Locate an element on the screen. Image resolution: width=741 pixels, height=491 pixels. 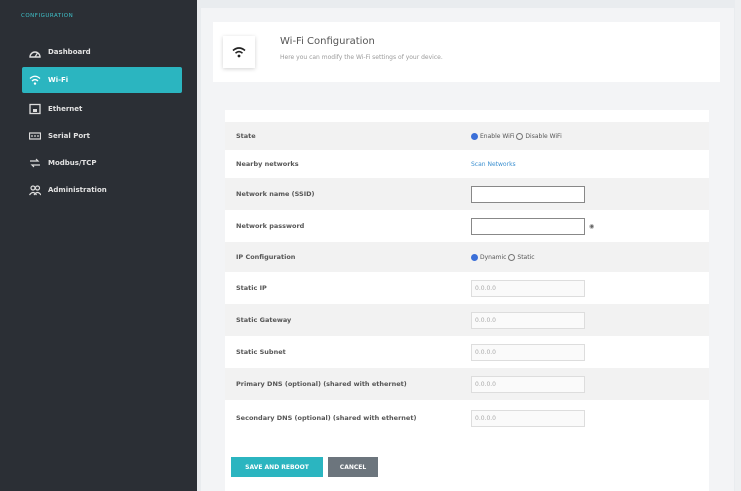
ip-config-label: IP Configuration is located at coordinates (266, 256).